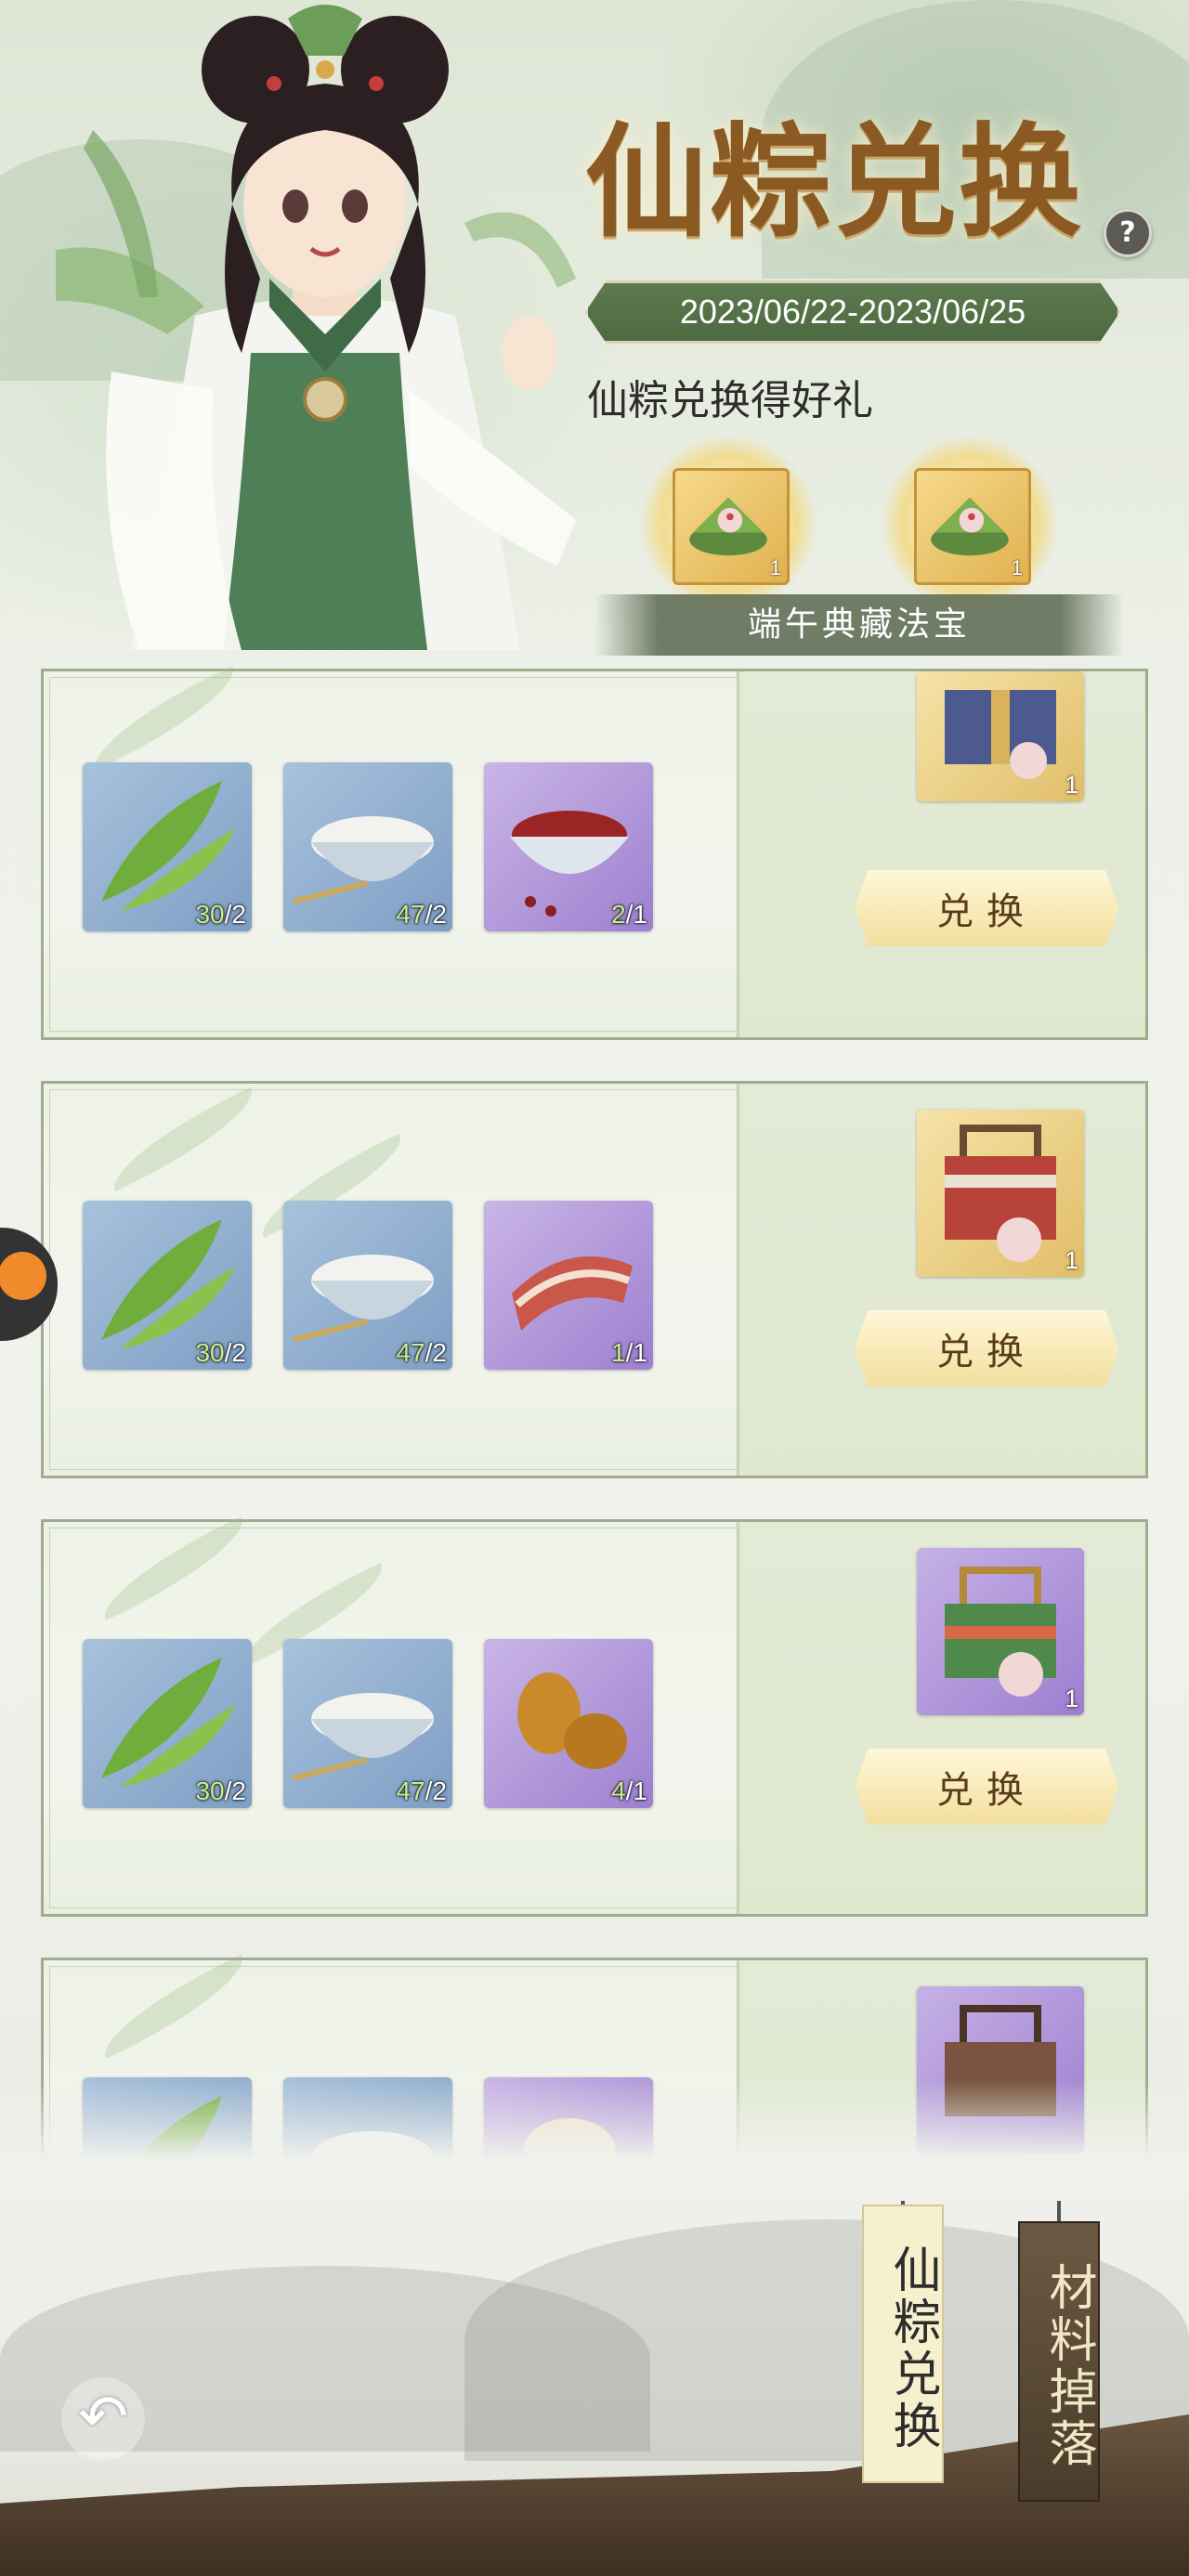 This screenshot has height=2576, width=1189. Describe the element at coordinates (629, 1790) in the screenshot. I see `material-count: 4/1` at that location.